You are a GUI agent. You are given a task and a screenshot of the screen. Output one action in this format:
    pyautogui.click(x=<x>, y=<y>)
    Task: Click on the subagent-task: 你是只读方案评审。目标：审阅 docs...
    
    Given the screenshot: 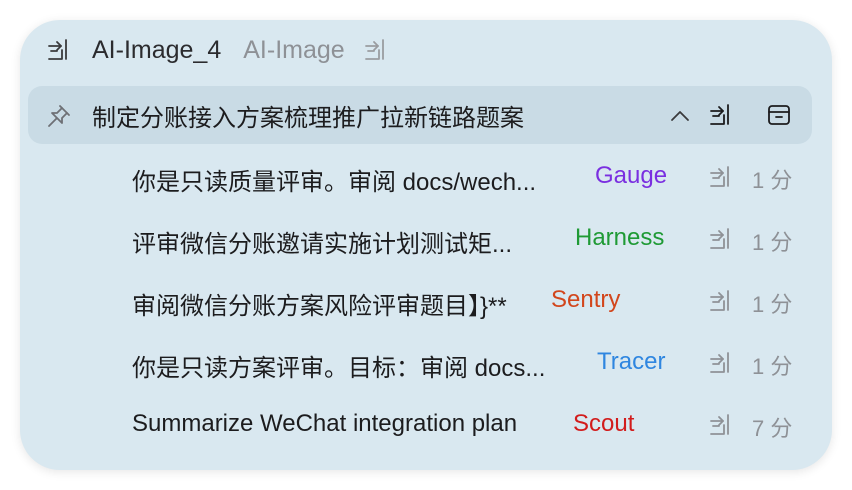 What is the action you would take?
    pyautogui.click(x=339, y=368)
    